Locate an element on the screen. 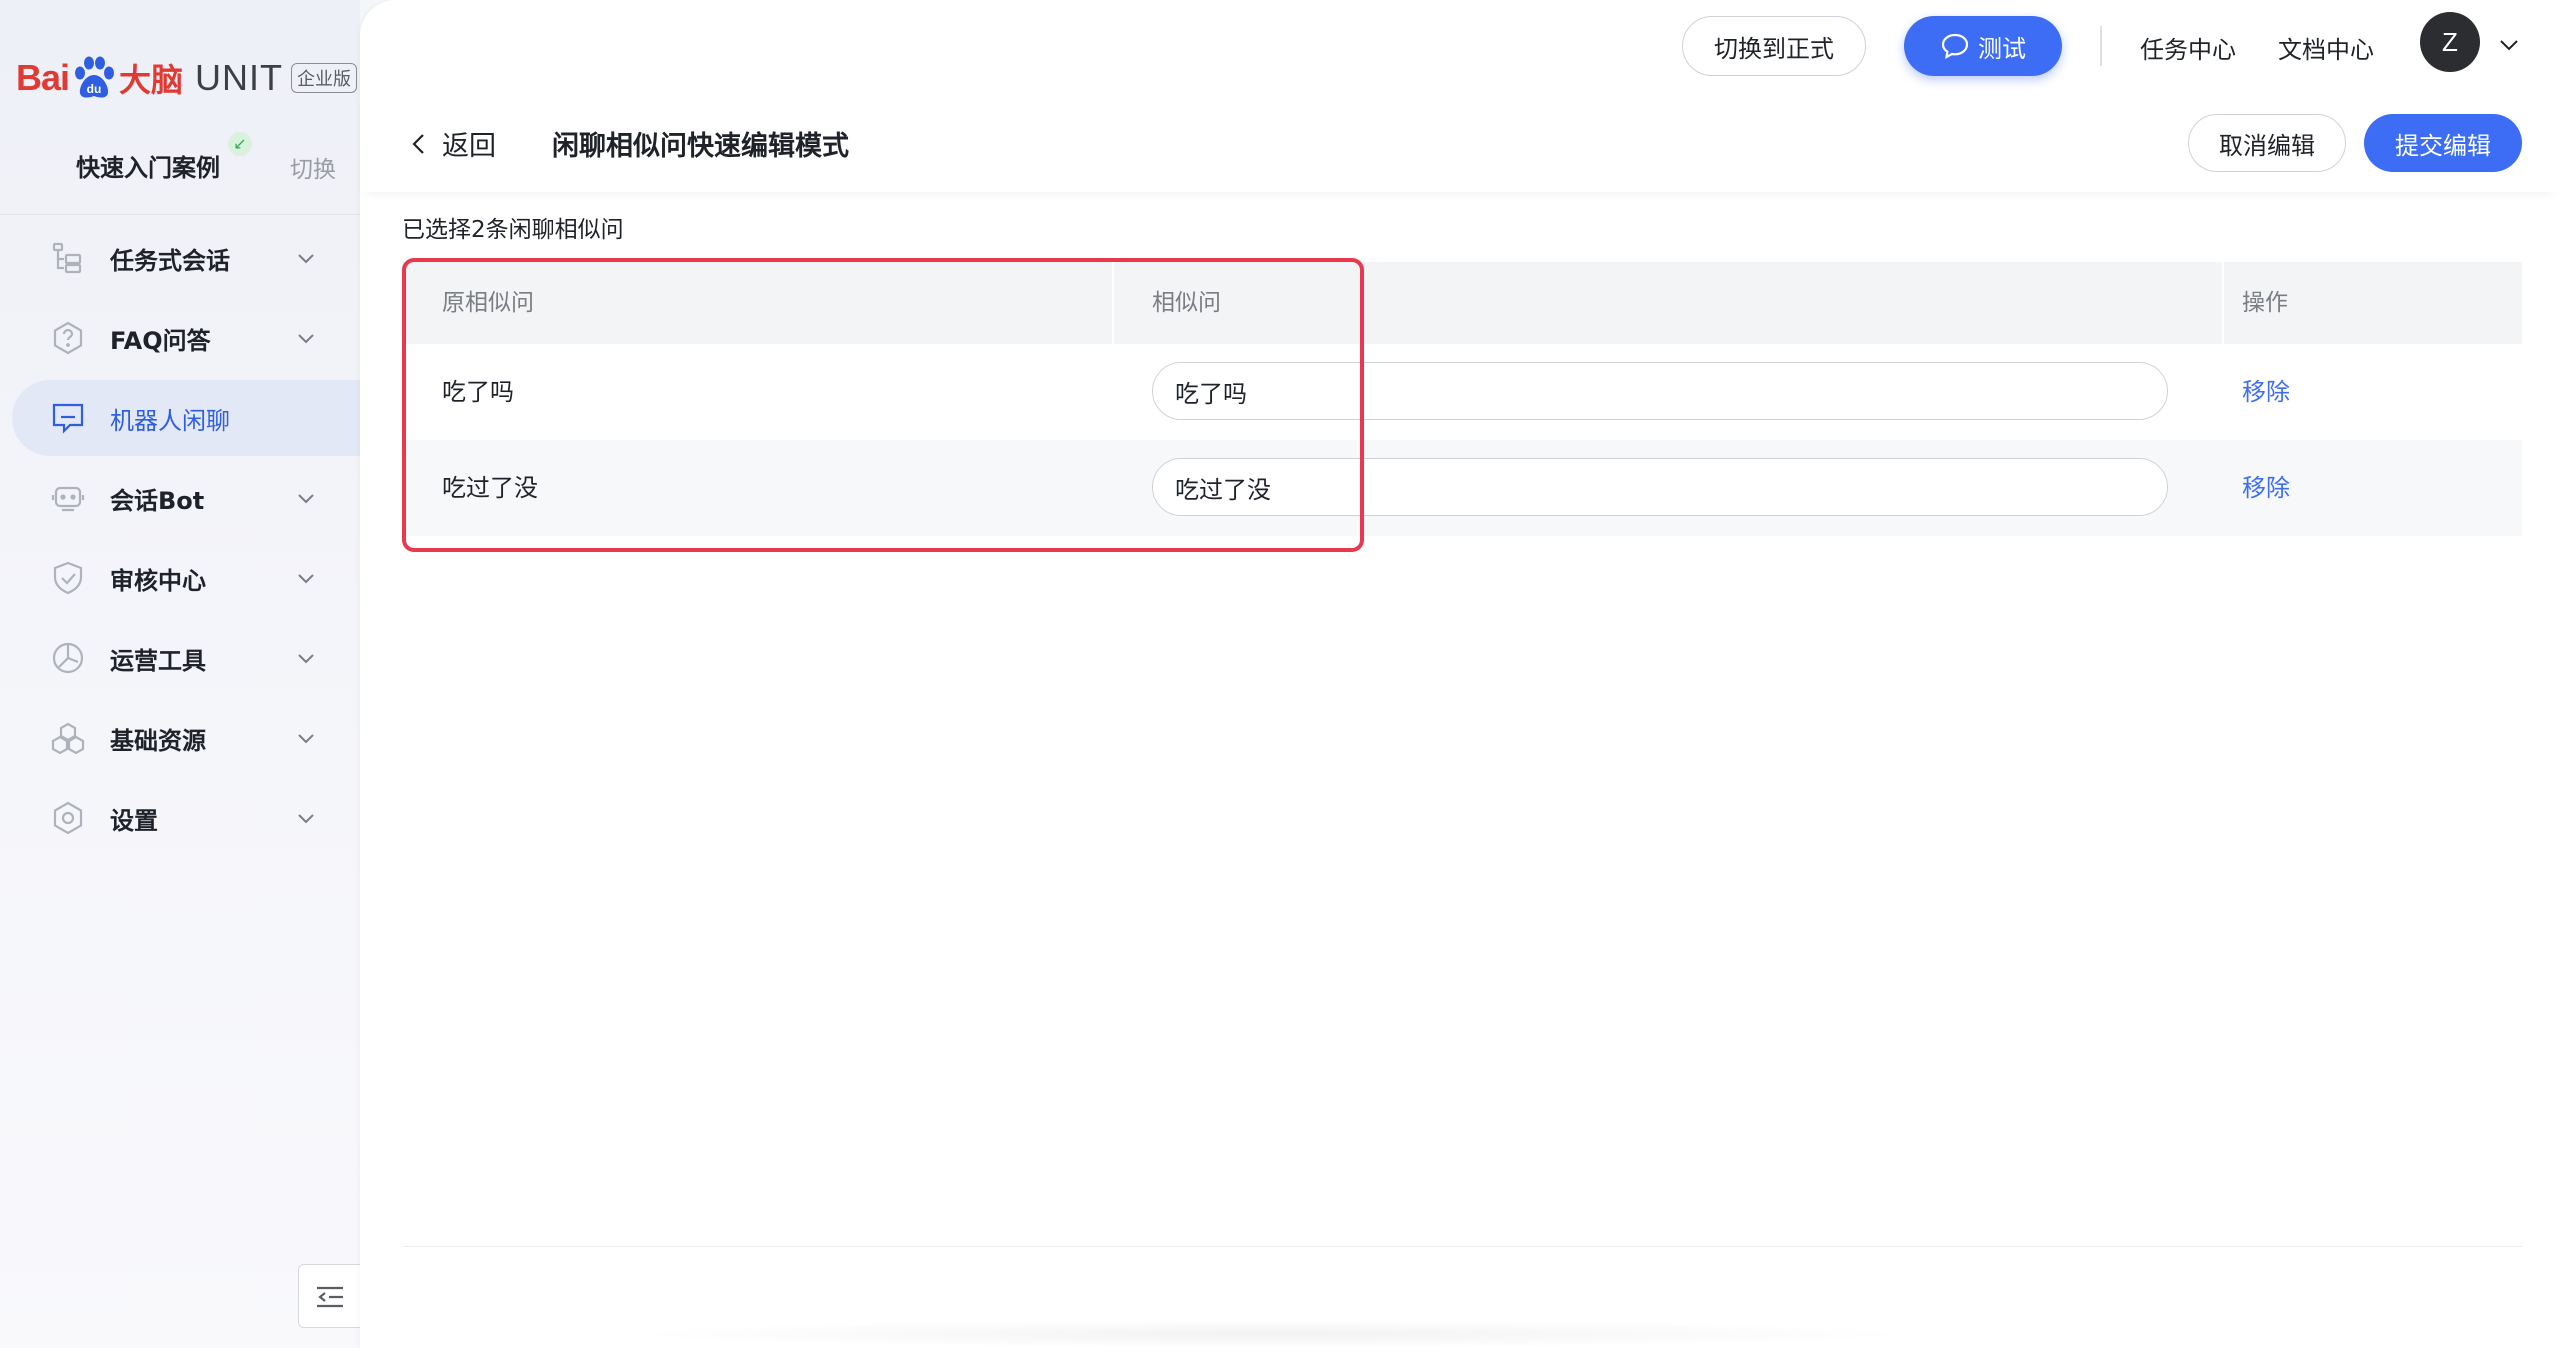  sidebar-item-label: 运营工具 is located at coordinates (158, 660).